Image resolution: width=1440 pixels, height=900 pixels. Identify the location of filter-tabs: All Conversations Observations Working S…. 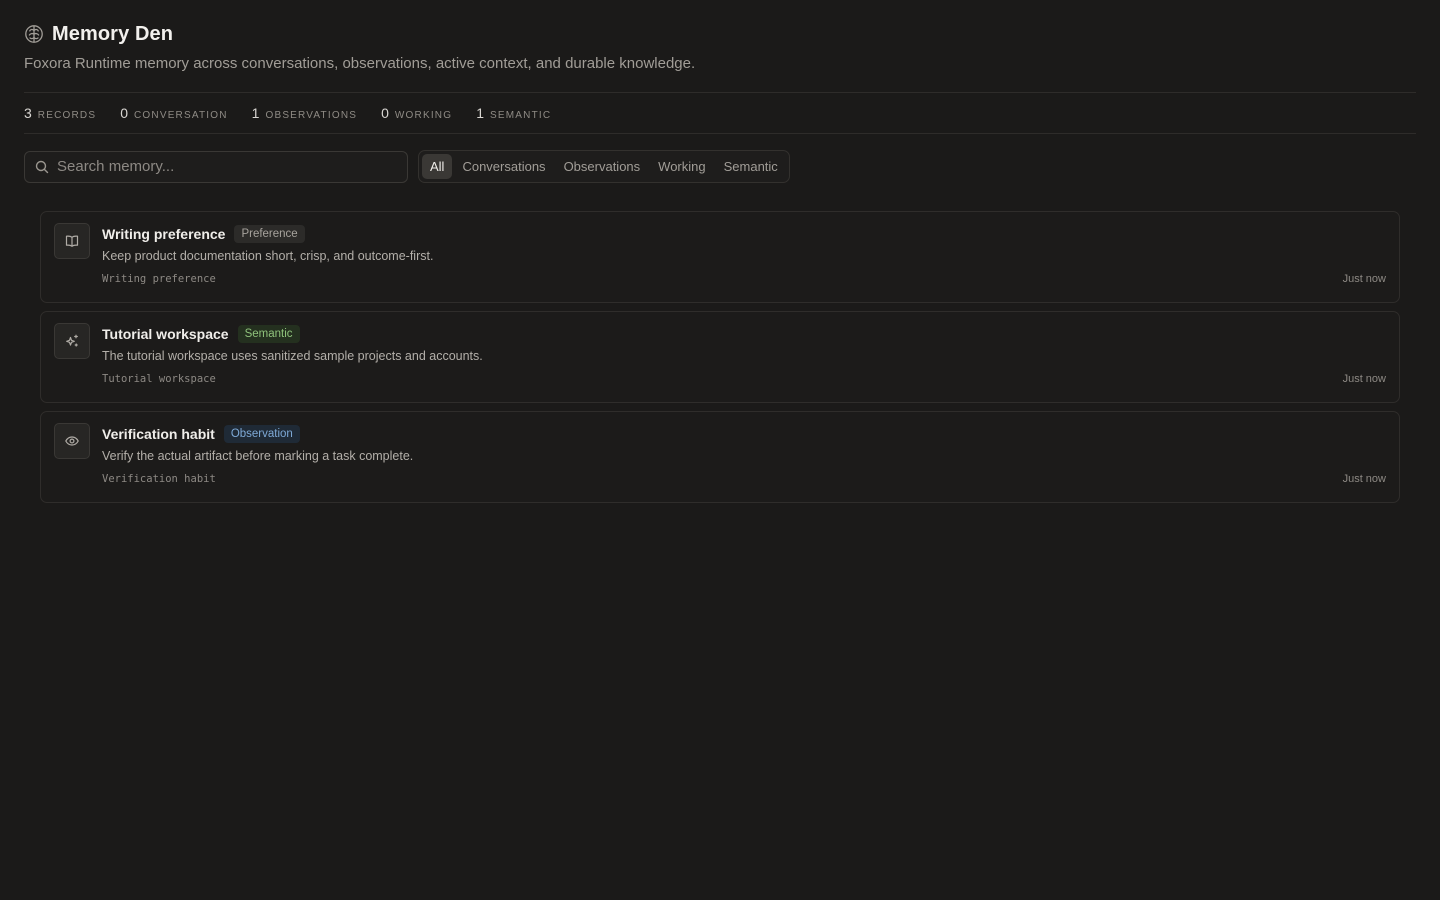
(604, 166).